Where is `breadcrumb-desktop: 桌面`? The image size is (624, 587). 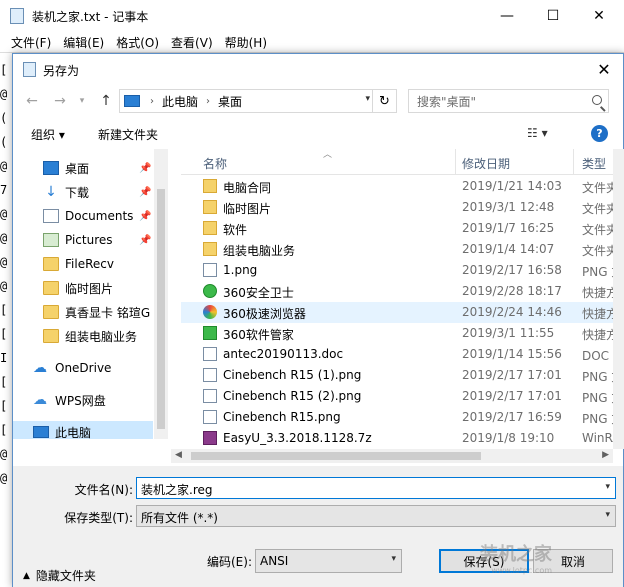
breadcrumb-desktop: 桌面 is located at coordinates (230, 101).